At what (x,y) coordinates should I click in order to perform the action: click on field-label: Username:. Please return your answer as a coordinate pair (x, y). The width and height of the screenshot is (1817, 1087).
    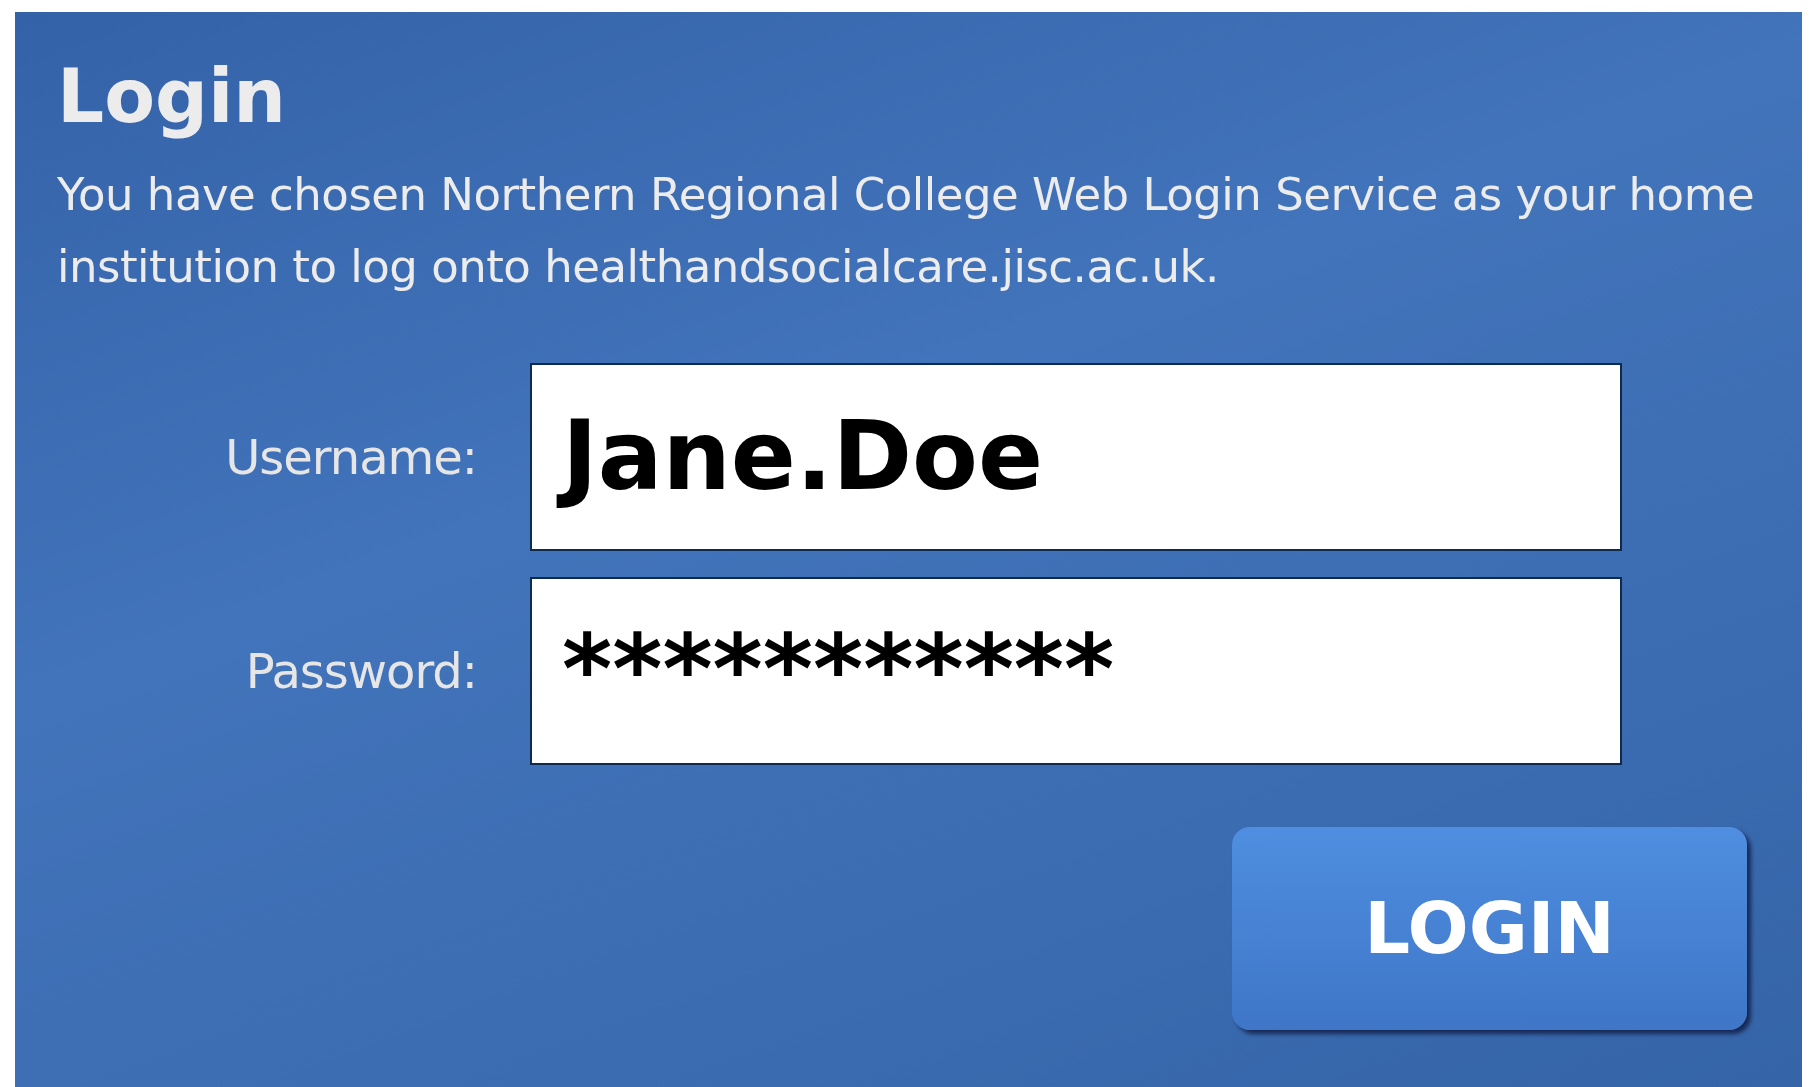
    Looking at the image, I should click on (350, 456).